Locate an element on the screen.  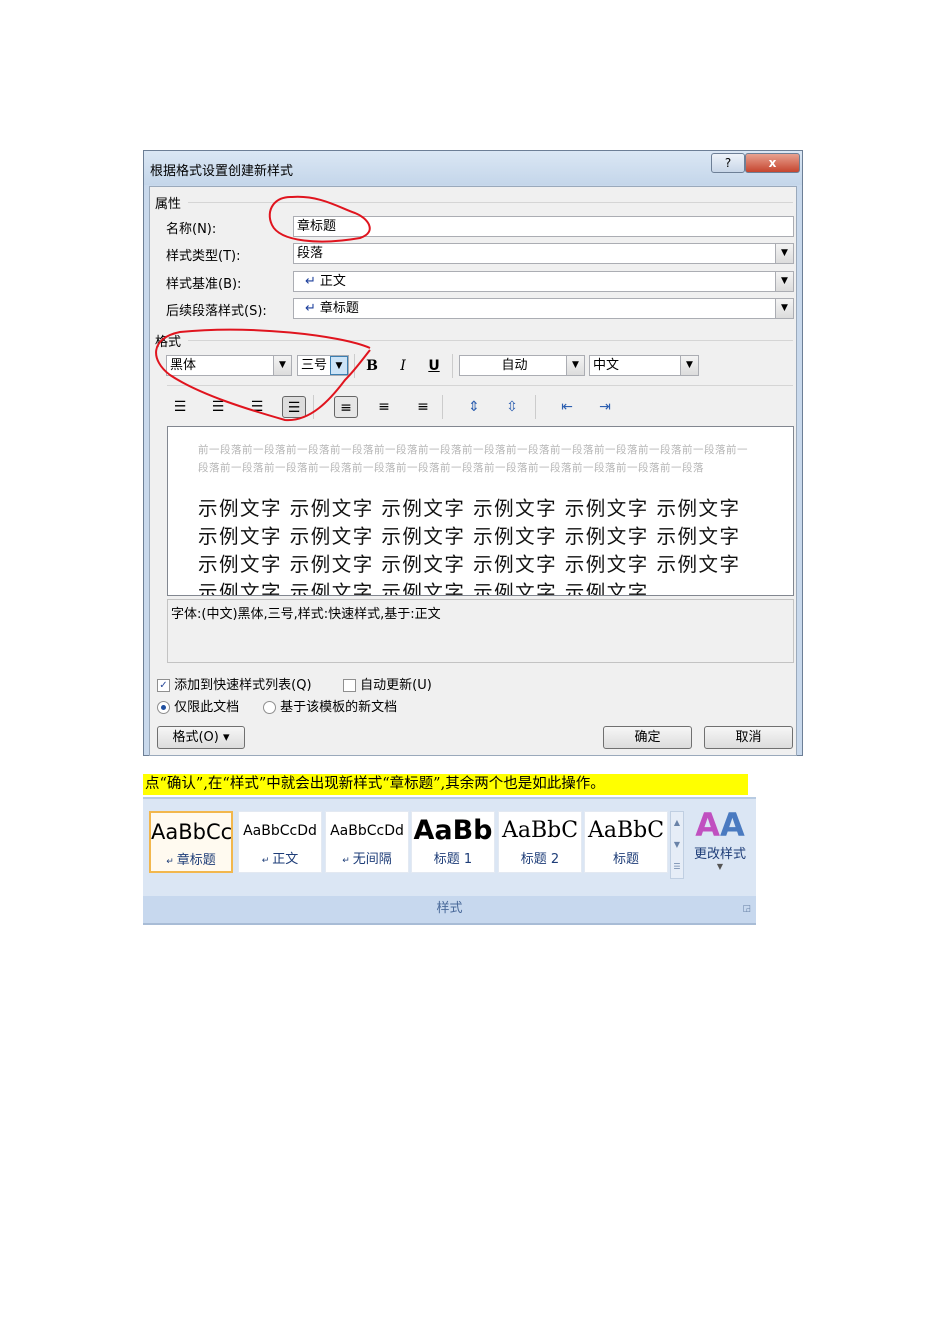
style-item-no-spacing: AaBbCcDd ↵ 无间隔 is located at coordinates (367, 842).